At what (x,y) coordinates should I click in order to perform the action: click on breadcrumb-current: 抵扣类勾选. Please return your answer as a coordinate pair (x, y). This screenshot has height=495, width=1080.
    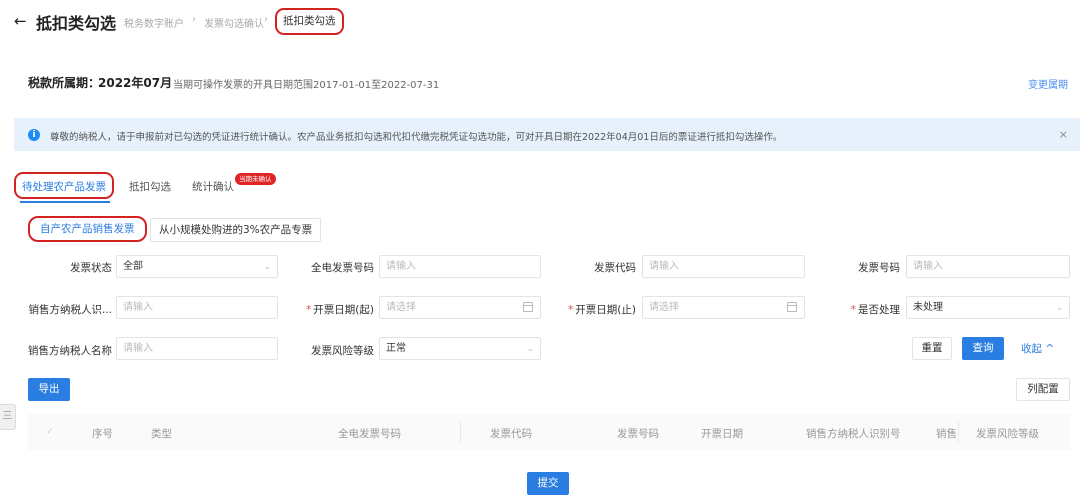
    Looking at the image, I should click on (309, 21).